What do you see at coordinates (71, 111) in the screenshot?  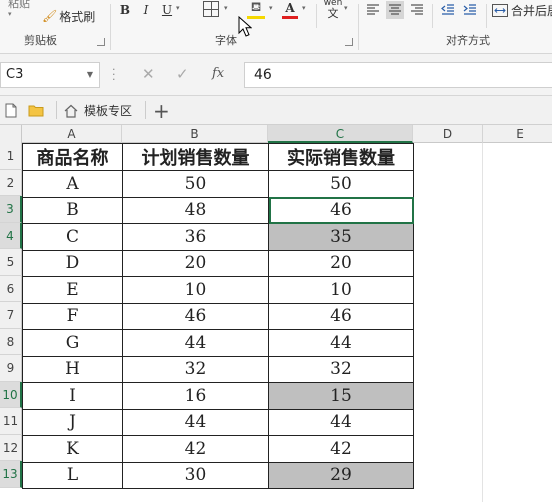 I see `home-icon` at bounding box center [71, 111].